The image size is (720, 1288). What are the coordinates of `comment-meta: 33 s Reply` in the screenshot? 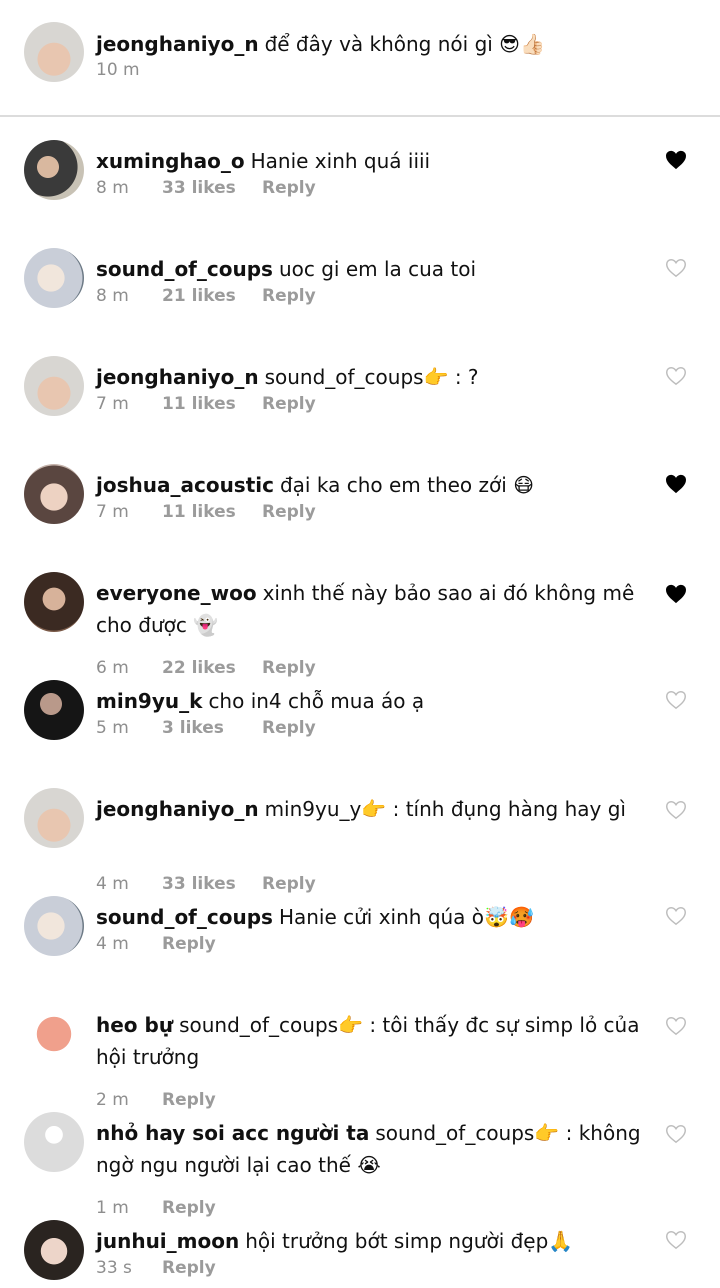 It's located at (156, 1268).